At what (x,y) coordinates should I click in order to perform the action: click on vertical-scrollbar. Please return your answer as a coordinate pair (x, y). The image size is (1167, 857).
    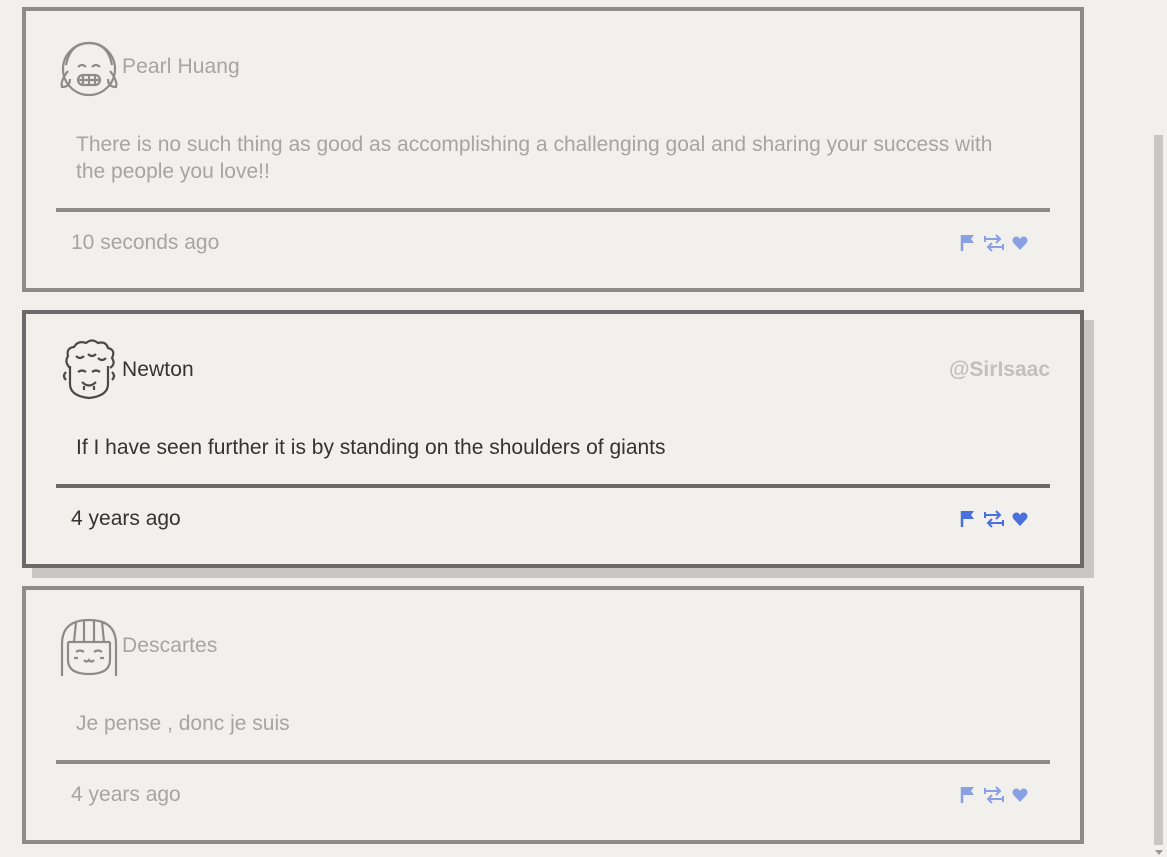
    Looking at the image, I should click on (1158, 428).